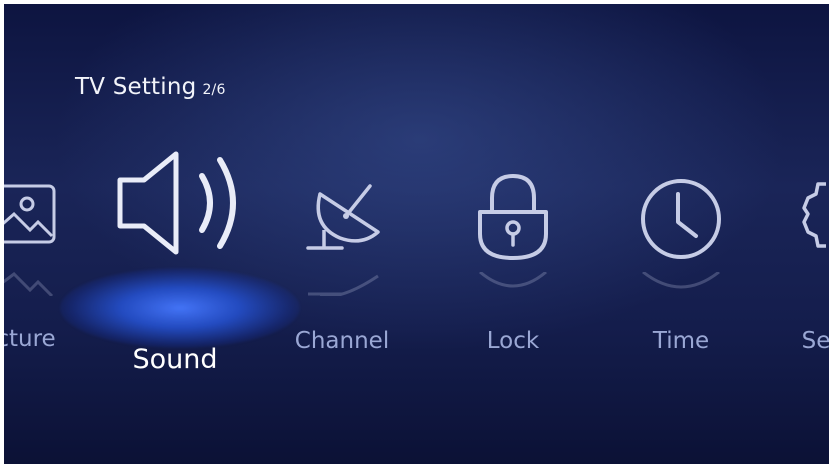 The image size is (829, 467). Describe the element at coordinates (814, 215) in the screenshot. I see `gear-icon` at that location.